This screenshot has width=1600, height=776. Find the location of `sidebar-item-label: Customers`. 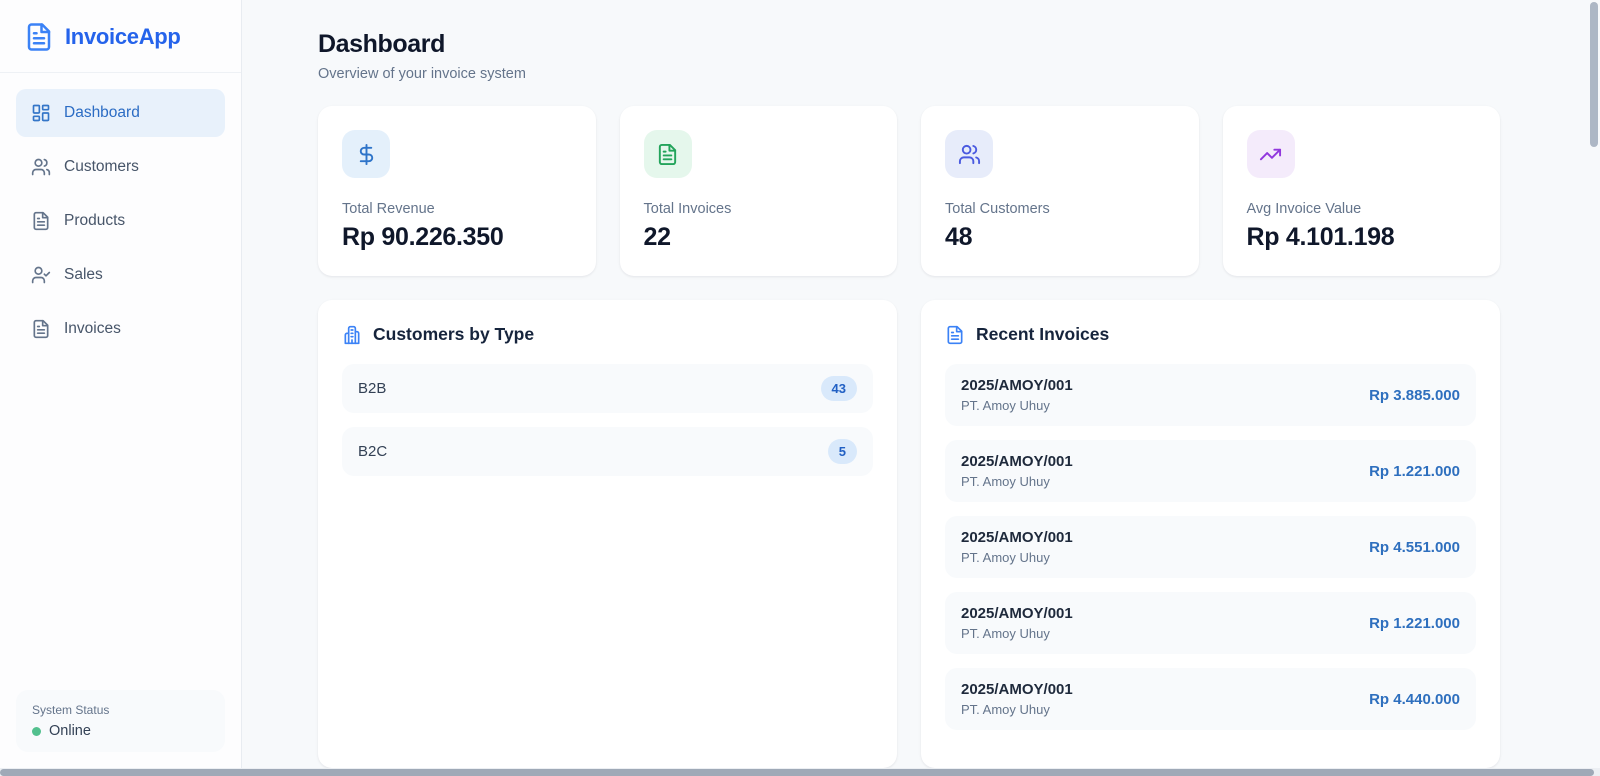

sidebar-item-label: Customers is located at coordinates (101, 166).